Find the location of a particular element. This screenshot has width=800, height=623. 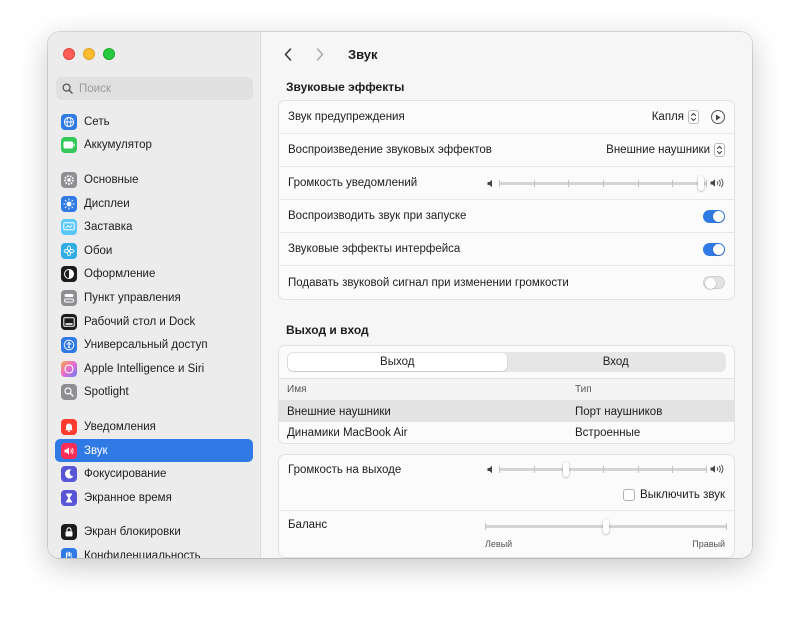

sidebar-item-label: Звук is located at coordinates (96, 450).